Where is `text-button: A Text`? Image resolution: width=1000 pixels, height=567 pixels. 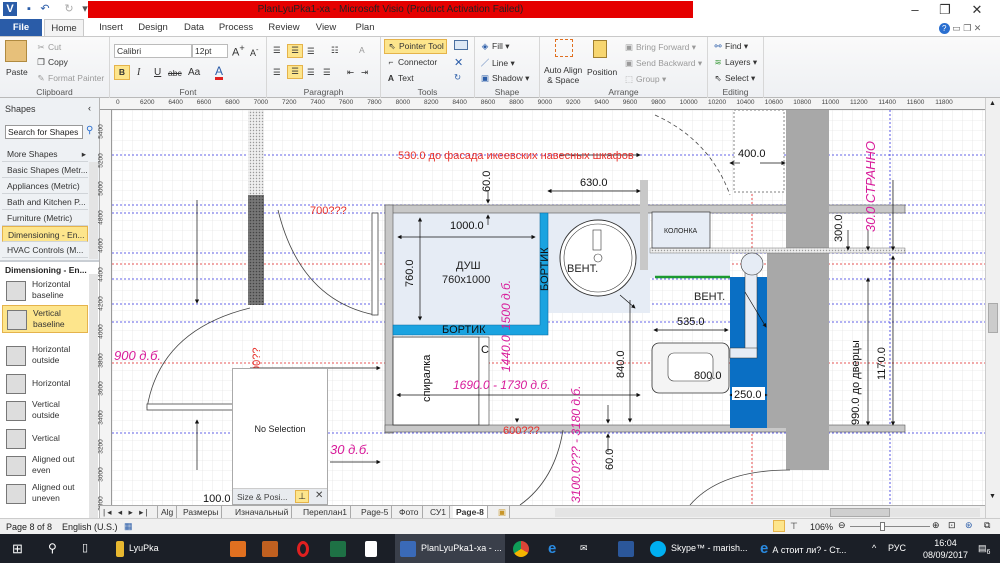
text-button: A Text is located at coordinates (400, 78).